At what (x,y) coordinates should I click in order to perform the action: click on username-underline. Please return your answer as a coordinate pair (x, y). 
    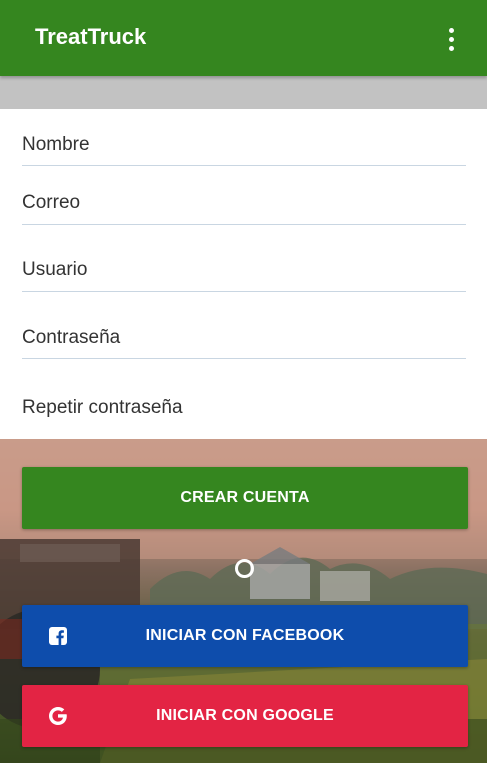
    Looking at the image, I should click on (244, 291).